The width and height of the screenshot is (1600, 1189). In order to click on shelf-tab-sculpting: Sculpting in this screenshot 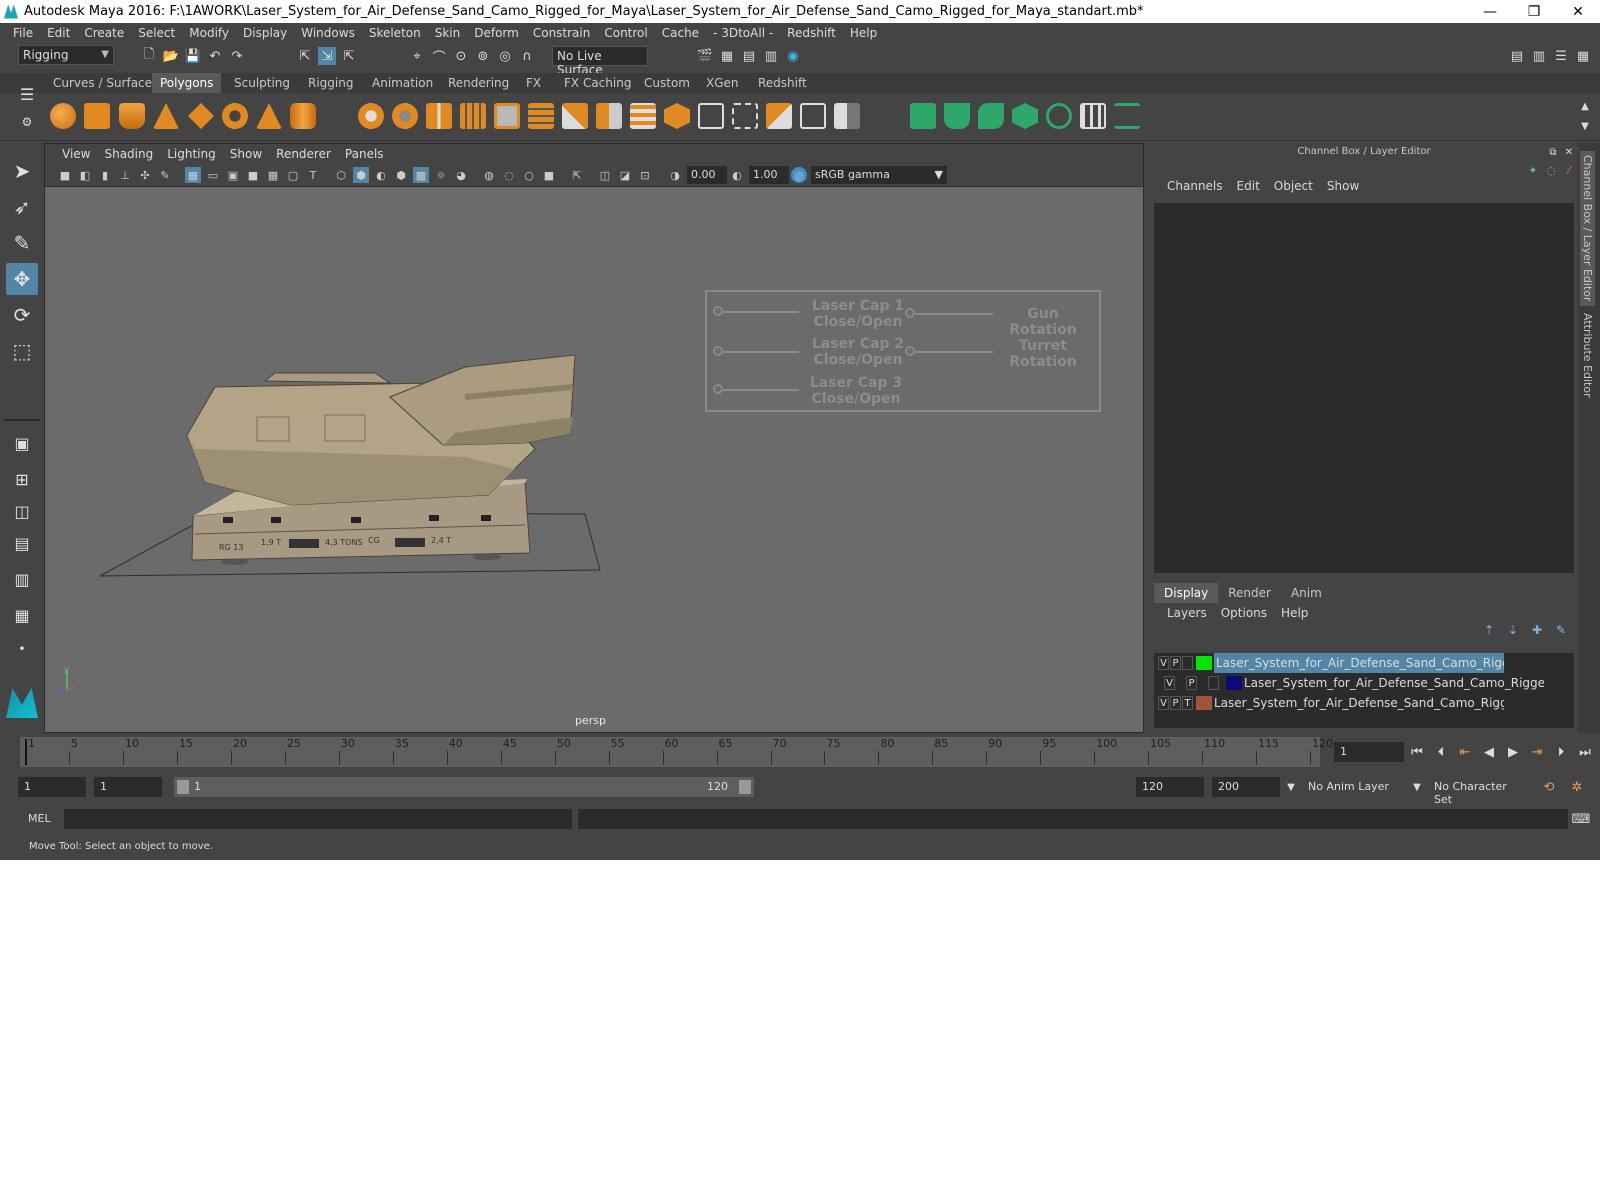, I will do `click(262, 83)`.